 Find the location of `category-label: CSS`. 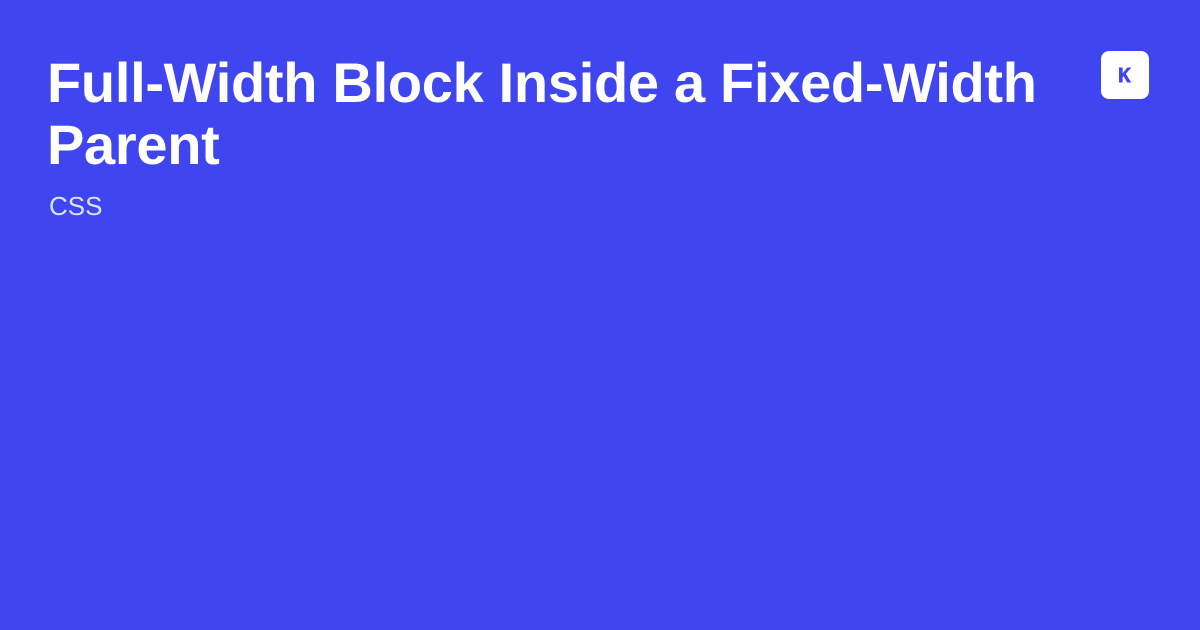

category-label: CSS is located at coordinates (76, 206).